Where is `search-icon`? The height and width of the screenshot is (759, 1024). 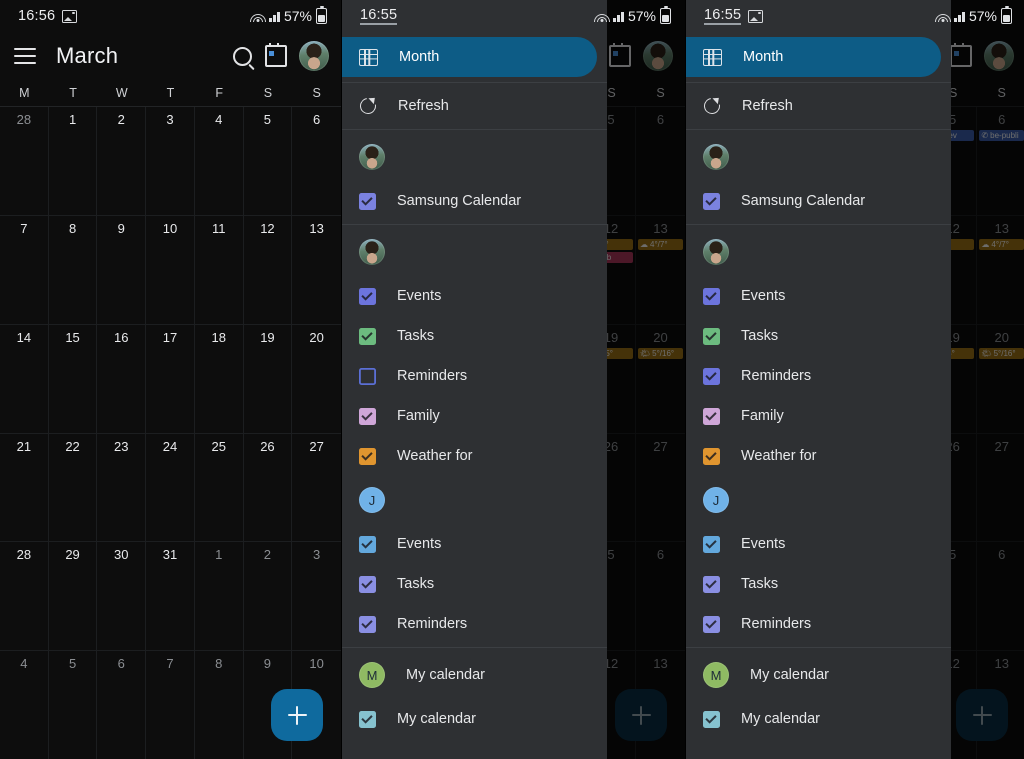 search-icon is located at coordinates (242, 56).